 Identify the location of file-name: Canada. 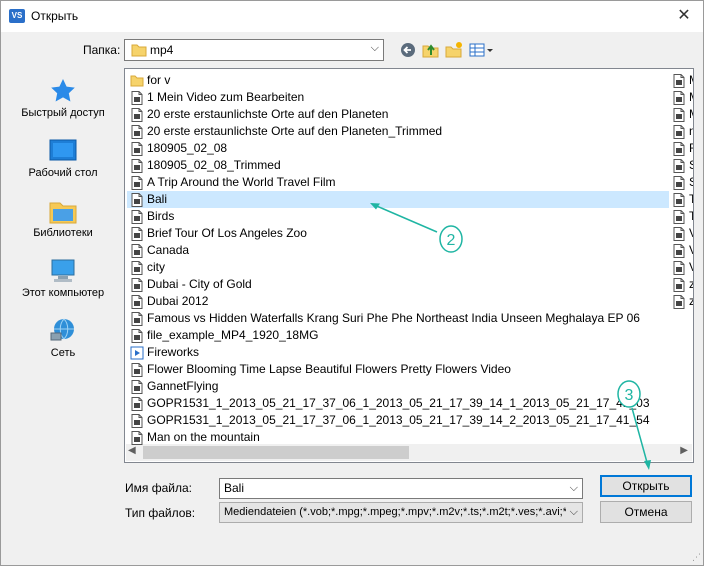
(168, 250).